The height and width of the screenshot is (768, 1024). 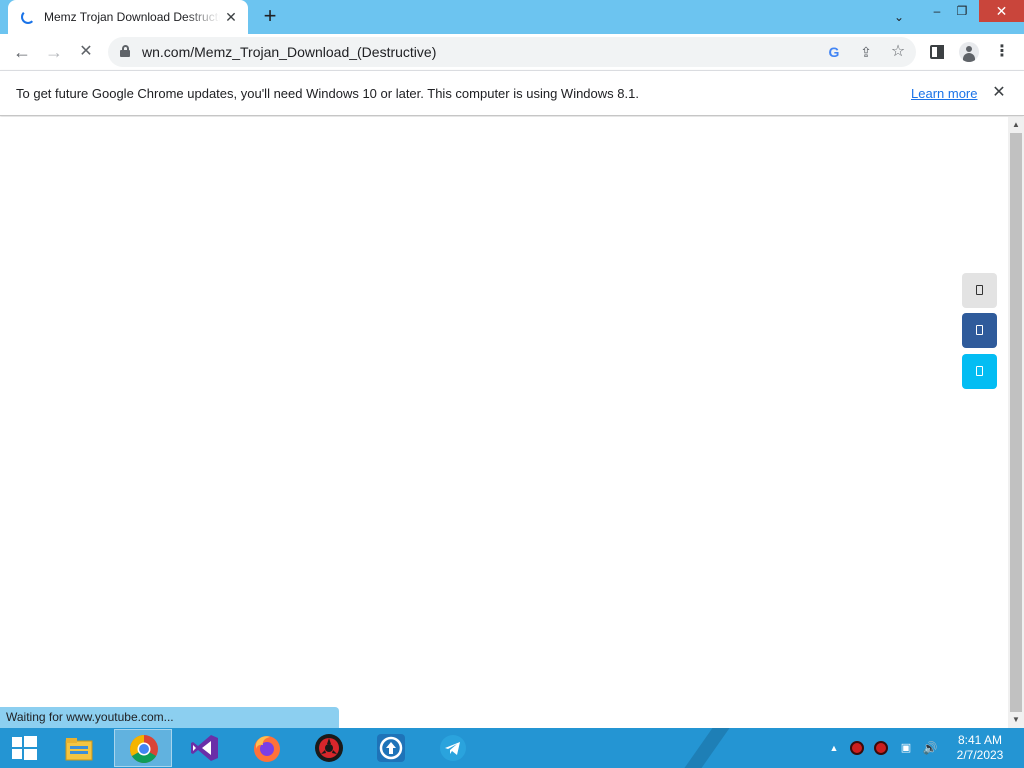 What do you see at coordinates (906, 748) in the screenshot?
I see `network-icon: ▣` at bounding box center [906, 748].